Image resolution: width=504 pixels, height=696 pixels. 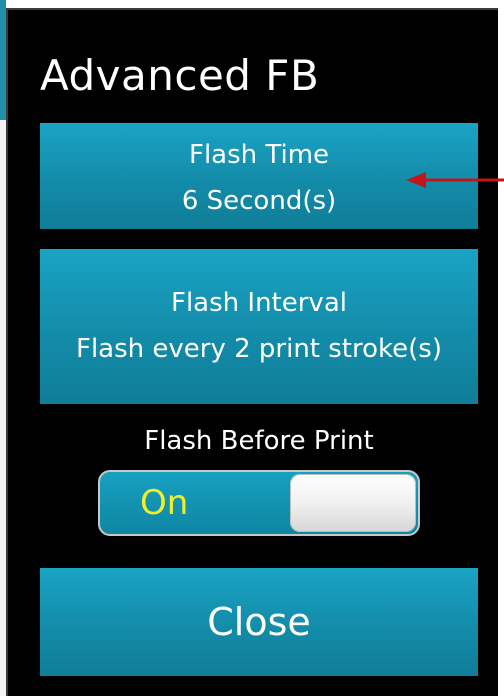 I want to click on toggle-knob, so click(x=353, y=503).